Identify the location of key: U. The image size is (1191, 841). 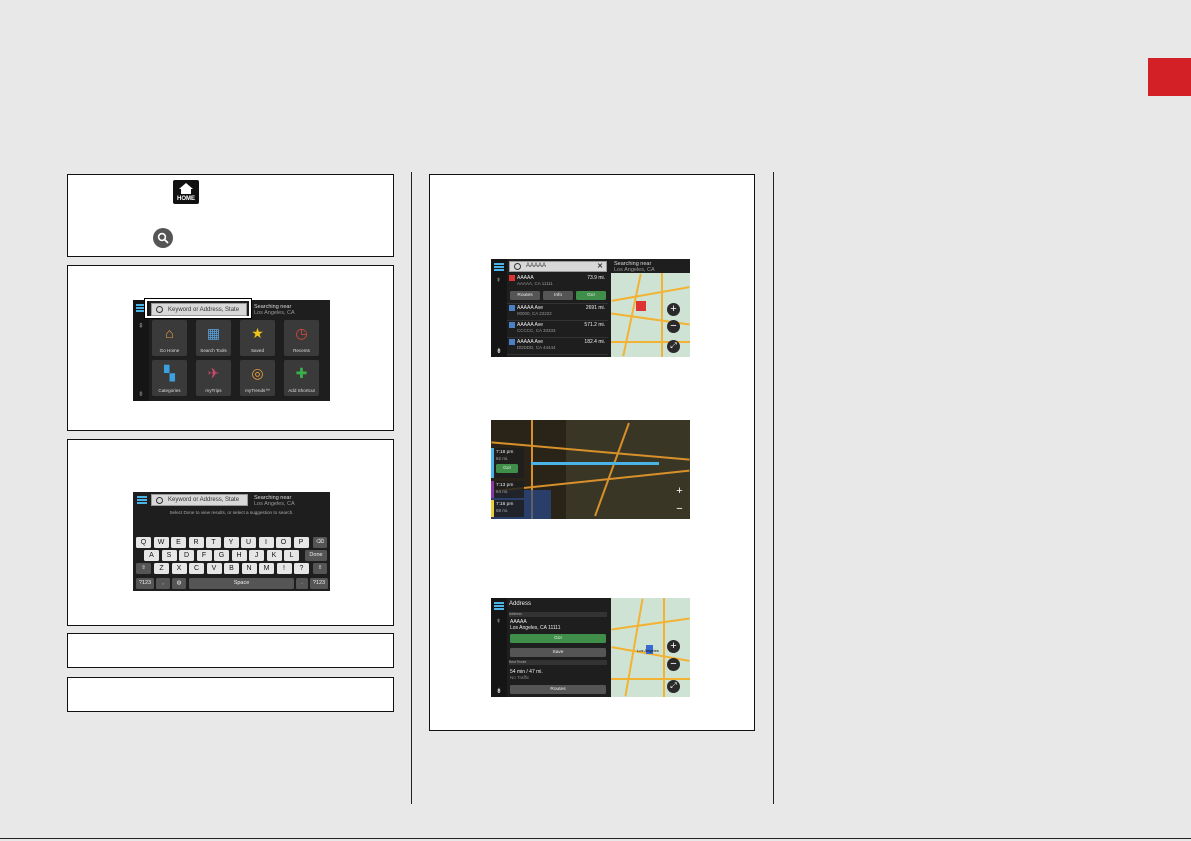
(248, 542).